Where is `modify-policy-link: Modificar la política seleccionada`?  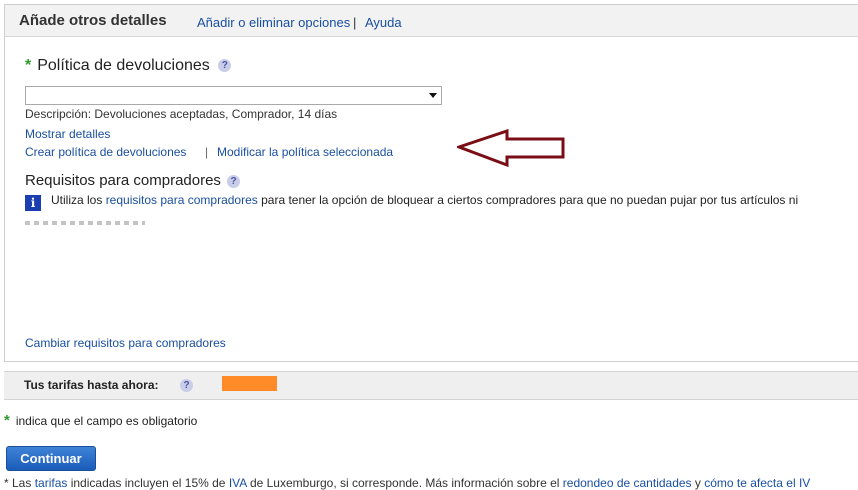
modify-policy-link: Modificar la política seleccionada is located at coordinates (305, 152).